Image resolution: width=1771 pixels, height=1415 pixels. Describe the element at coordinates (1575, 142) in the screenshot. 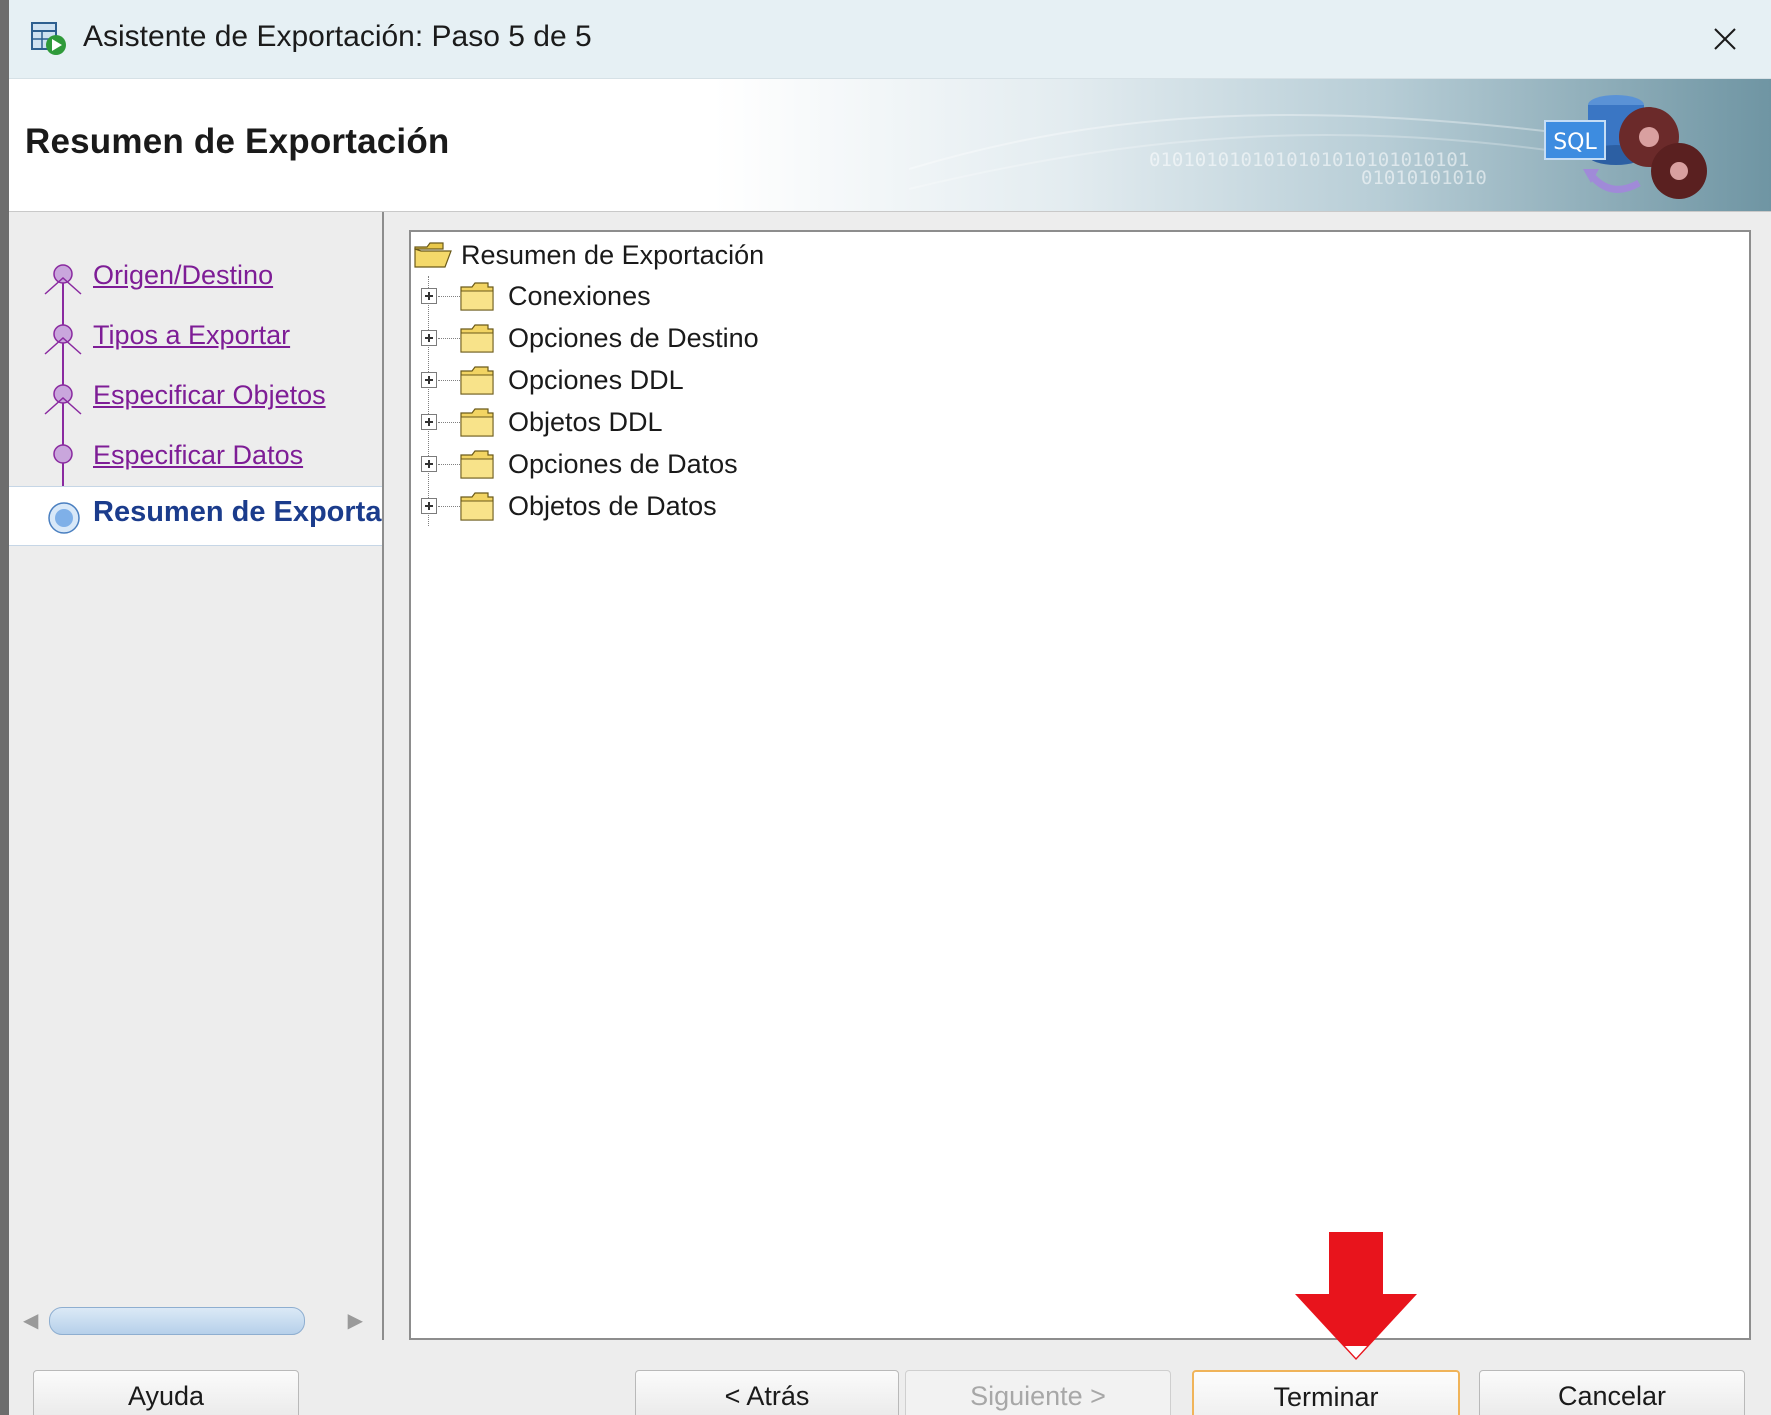

I see `svg-text: SQL` at that location.